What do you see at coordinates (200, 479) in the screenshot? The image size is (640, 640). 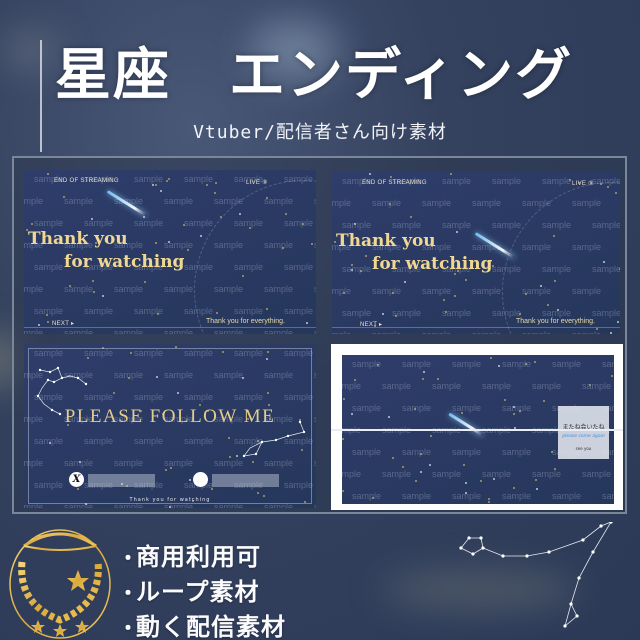 I see `circle-logo-icon` at bounding box center [200, 479].